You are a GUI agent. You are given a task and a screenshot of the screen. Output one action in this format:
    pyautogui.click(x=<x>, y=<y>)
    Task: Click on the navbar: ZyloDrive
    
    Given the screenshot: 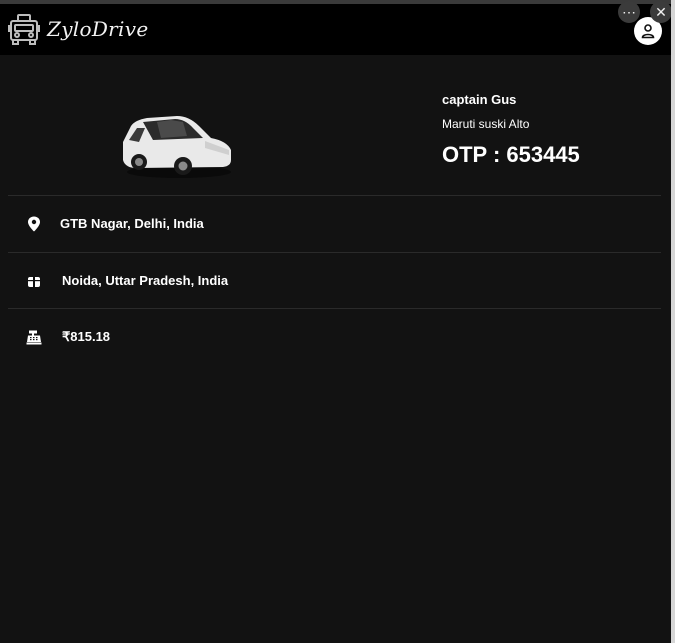 What is the action you would take?
    pyautogui.click(x=335, y=29)
    